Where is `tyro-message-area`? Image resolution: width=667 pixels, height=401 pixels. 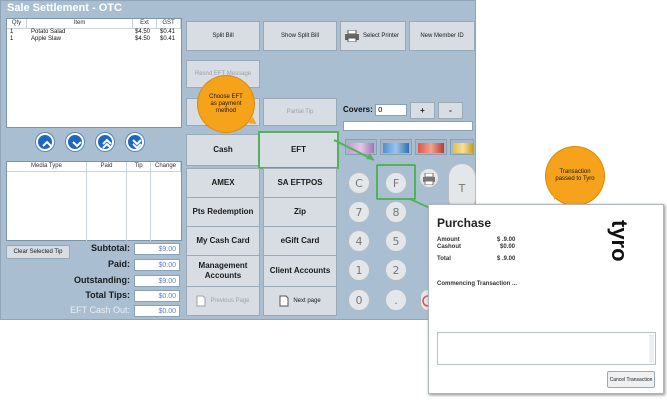 tyro-message-area is located at coordinates (546, 348).